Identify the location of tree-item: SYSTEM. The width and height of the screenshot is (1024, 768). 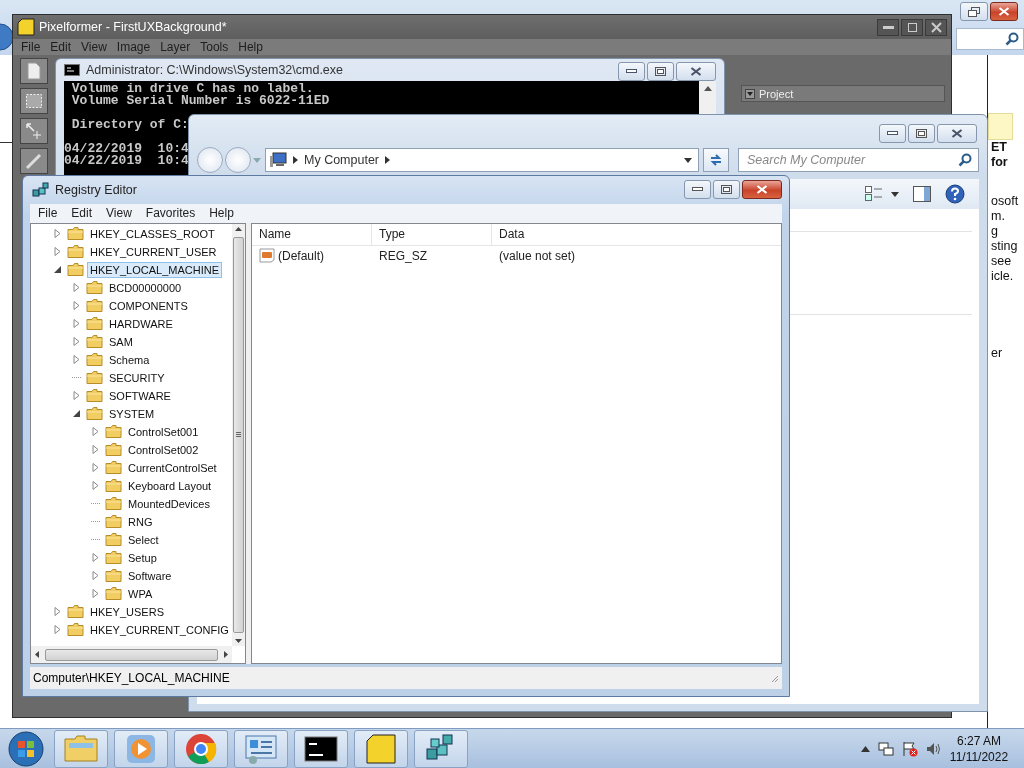
(132, 413).